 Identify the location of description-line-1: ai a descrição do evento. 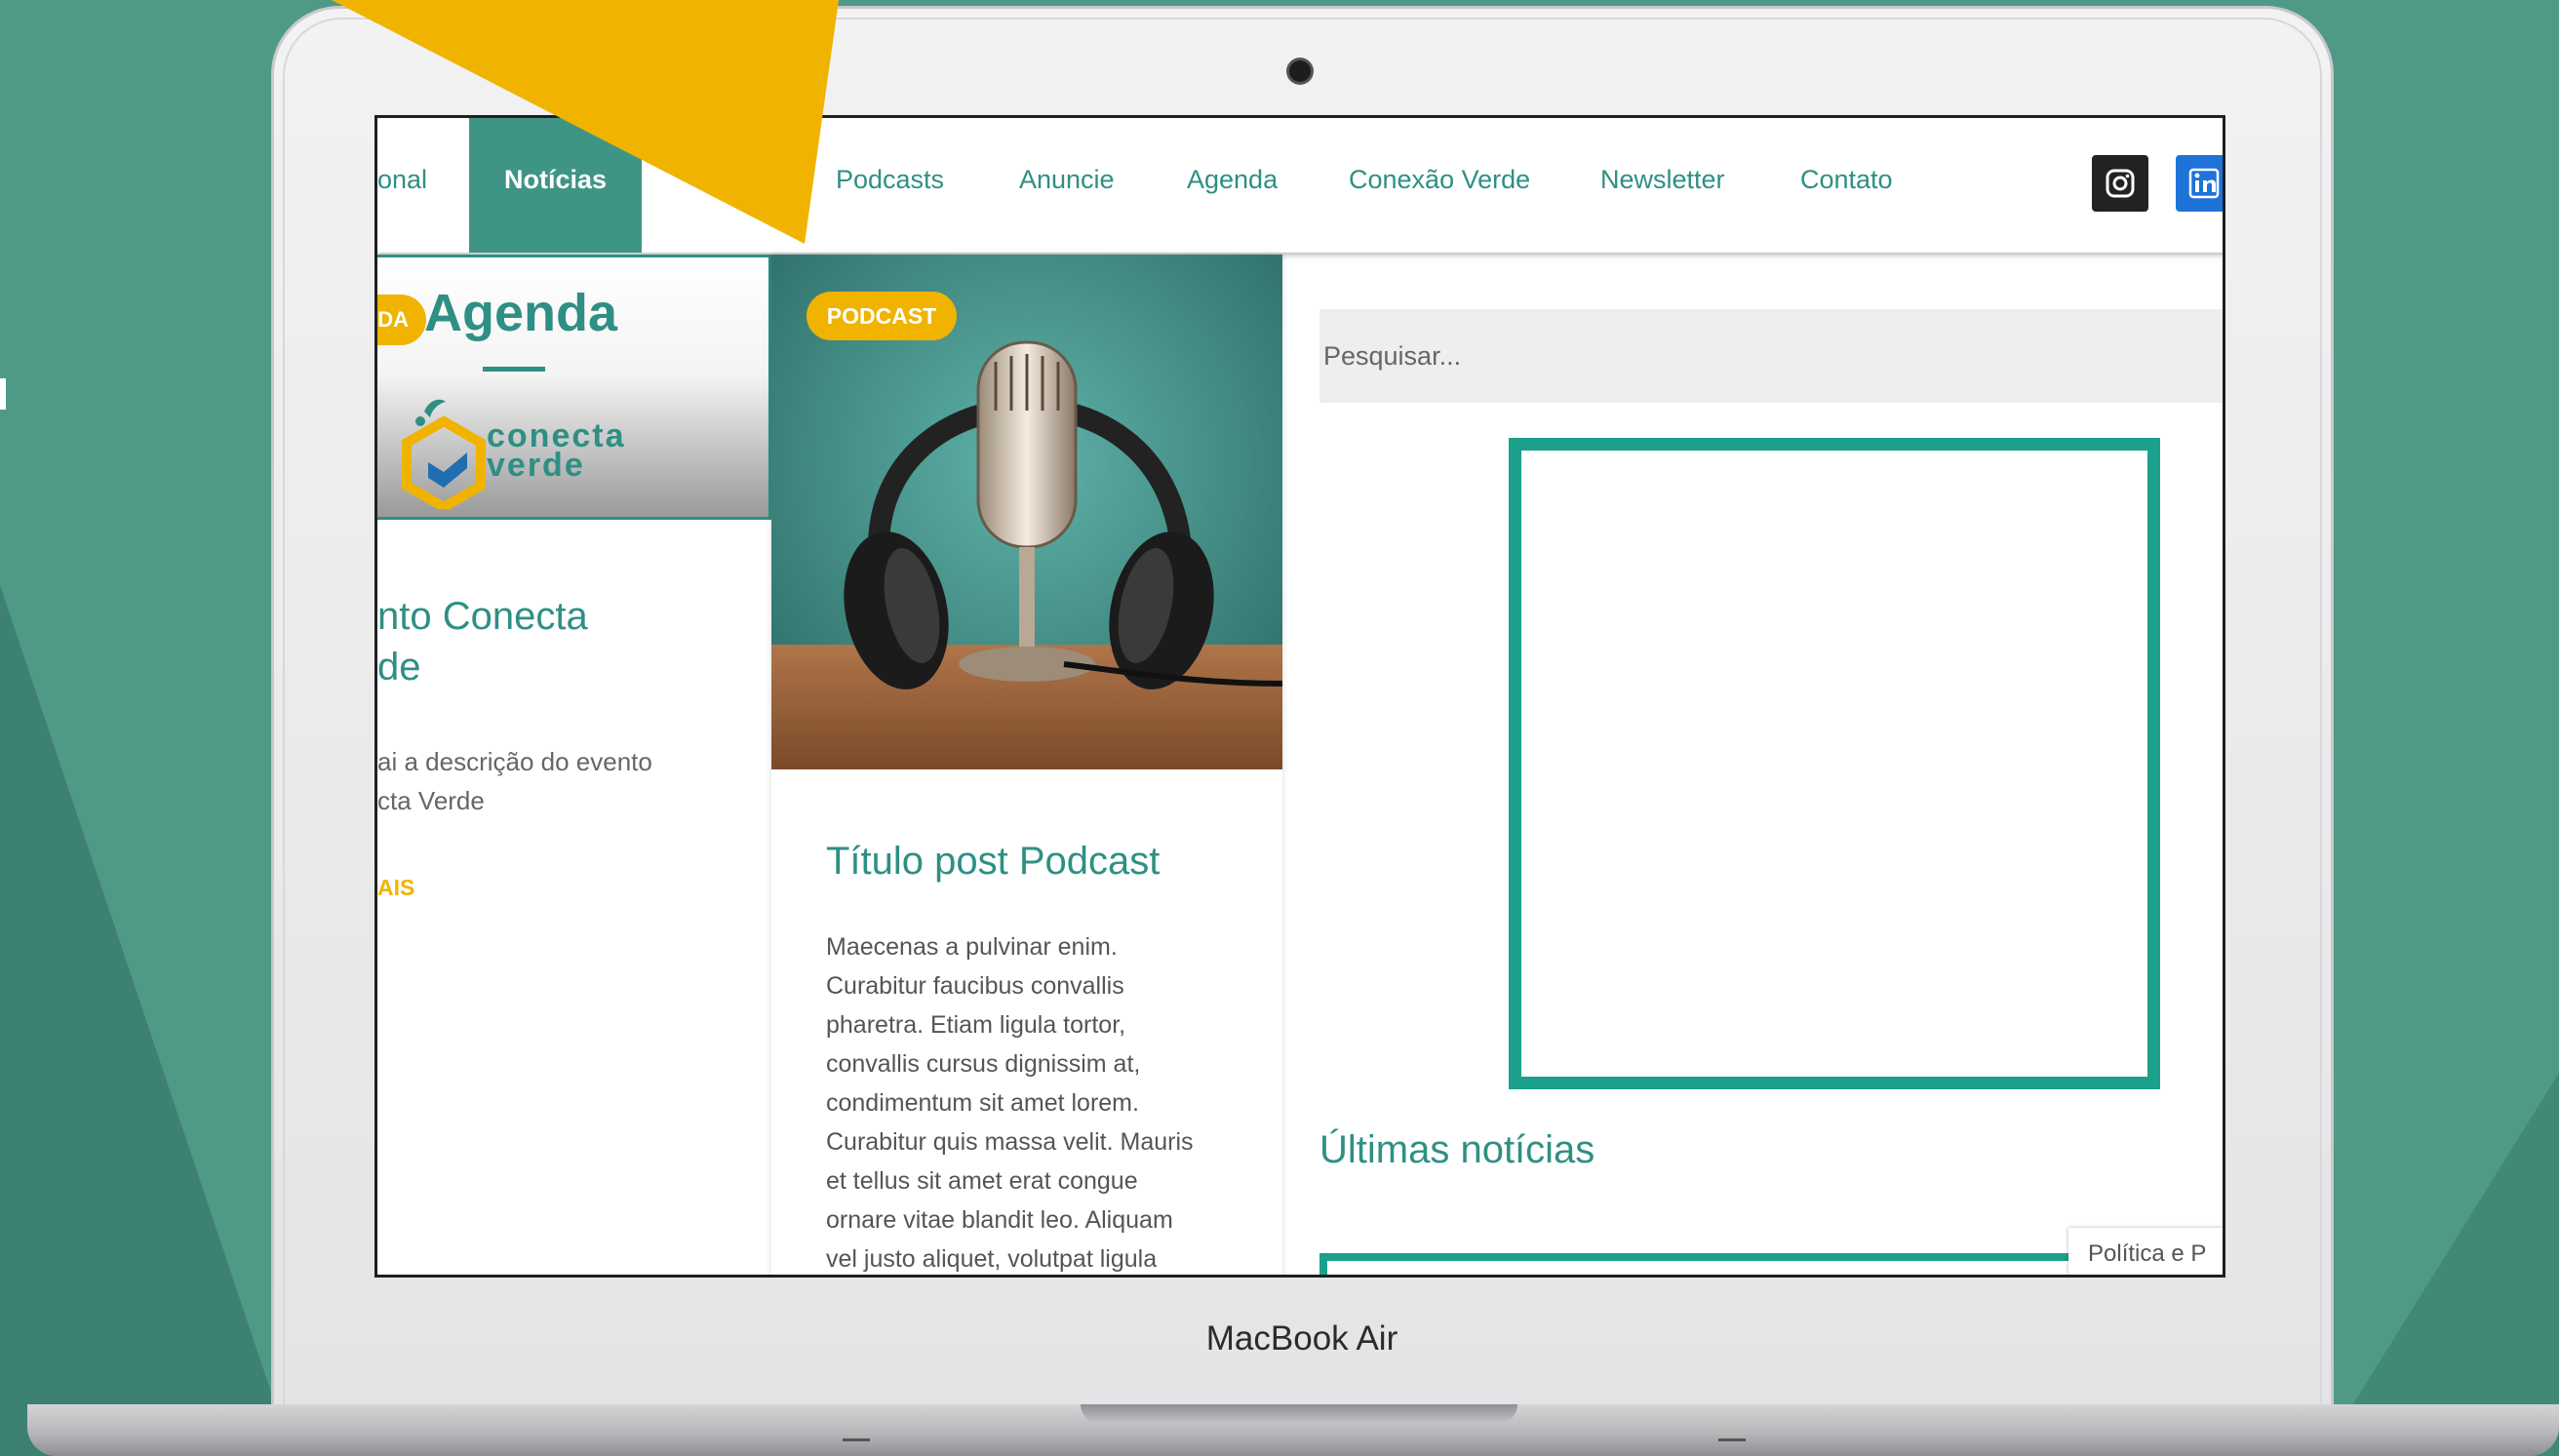
(514, 761).